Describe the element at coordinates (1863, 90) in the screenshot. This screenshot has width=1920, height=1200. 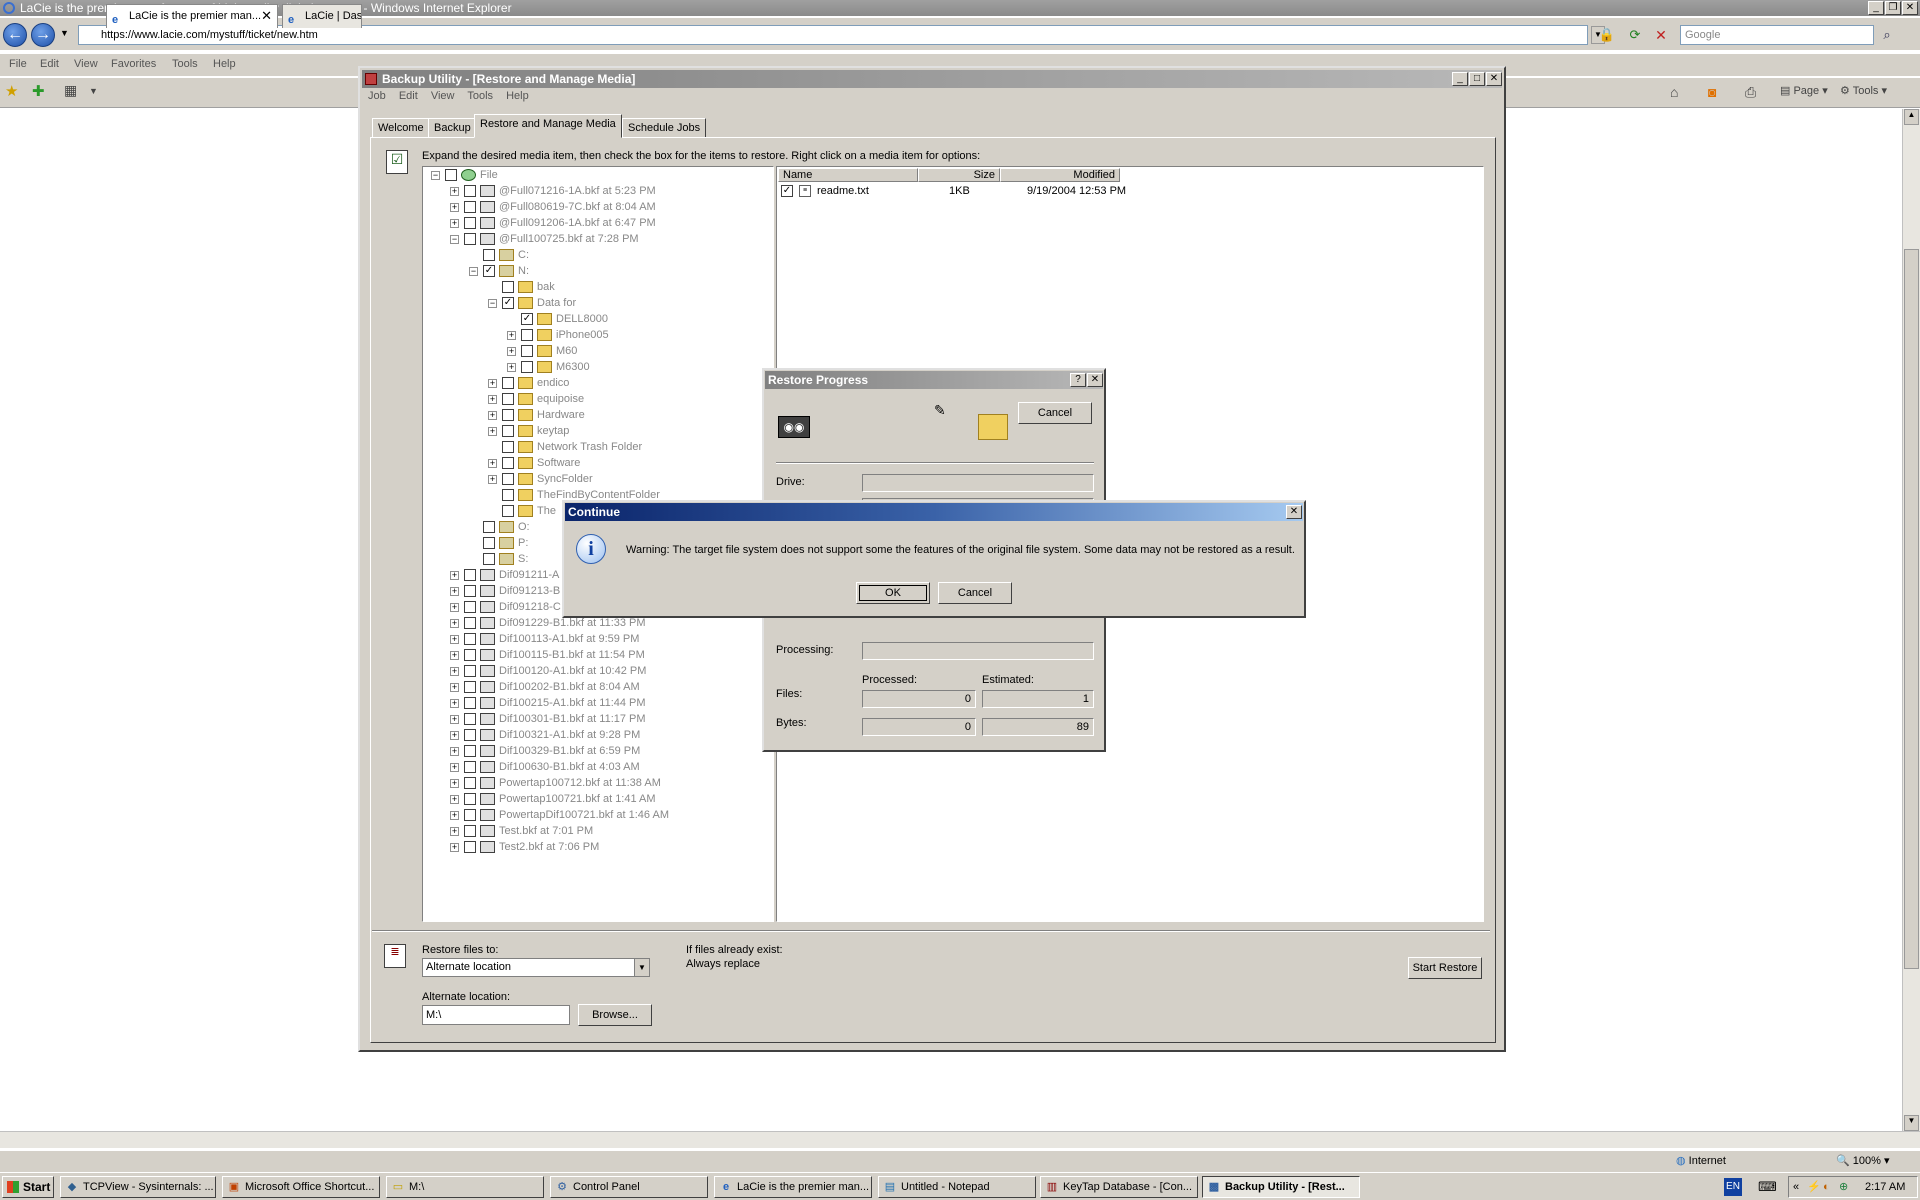
I see `tools-menu: ⚙ Tools ▾` at that location.